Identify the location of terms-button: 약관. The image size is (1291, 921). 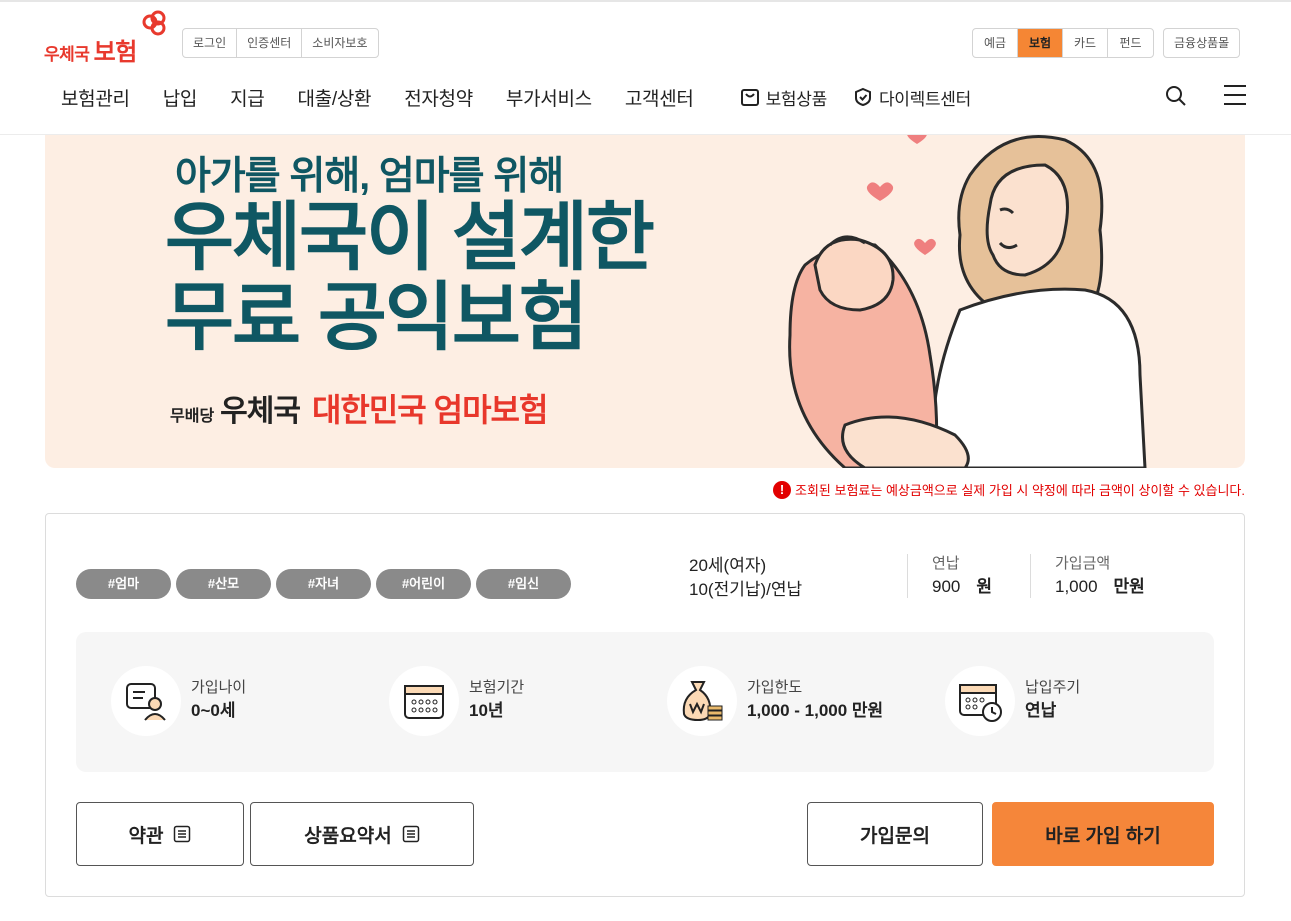
(160, 834).